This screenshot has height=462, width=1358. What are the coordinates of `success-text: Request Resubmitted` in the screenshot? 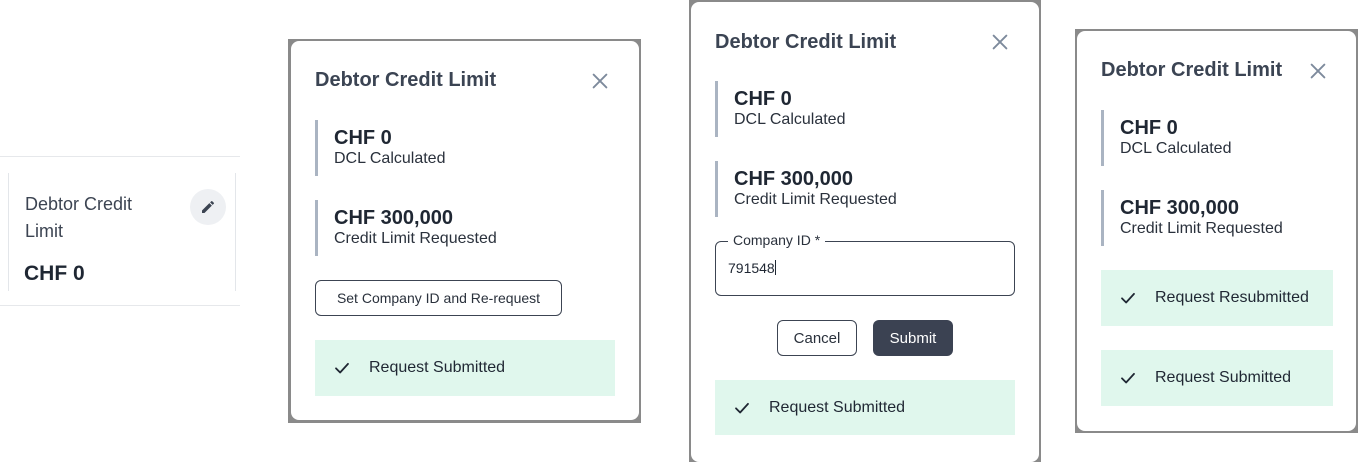 It's located at (1232, 297).